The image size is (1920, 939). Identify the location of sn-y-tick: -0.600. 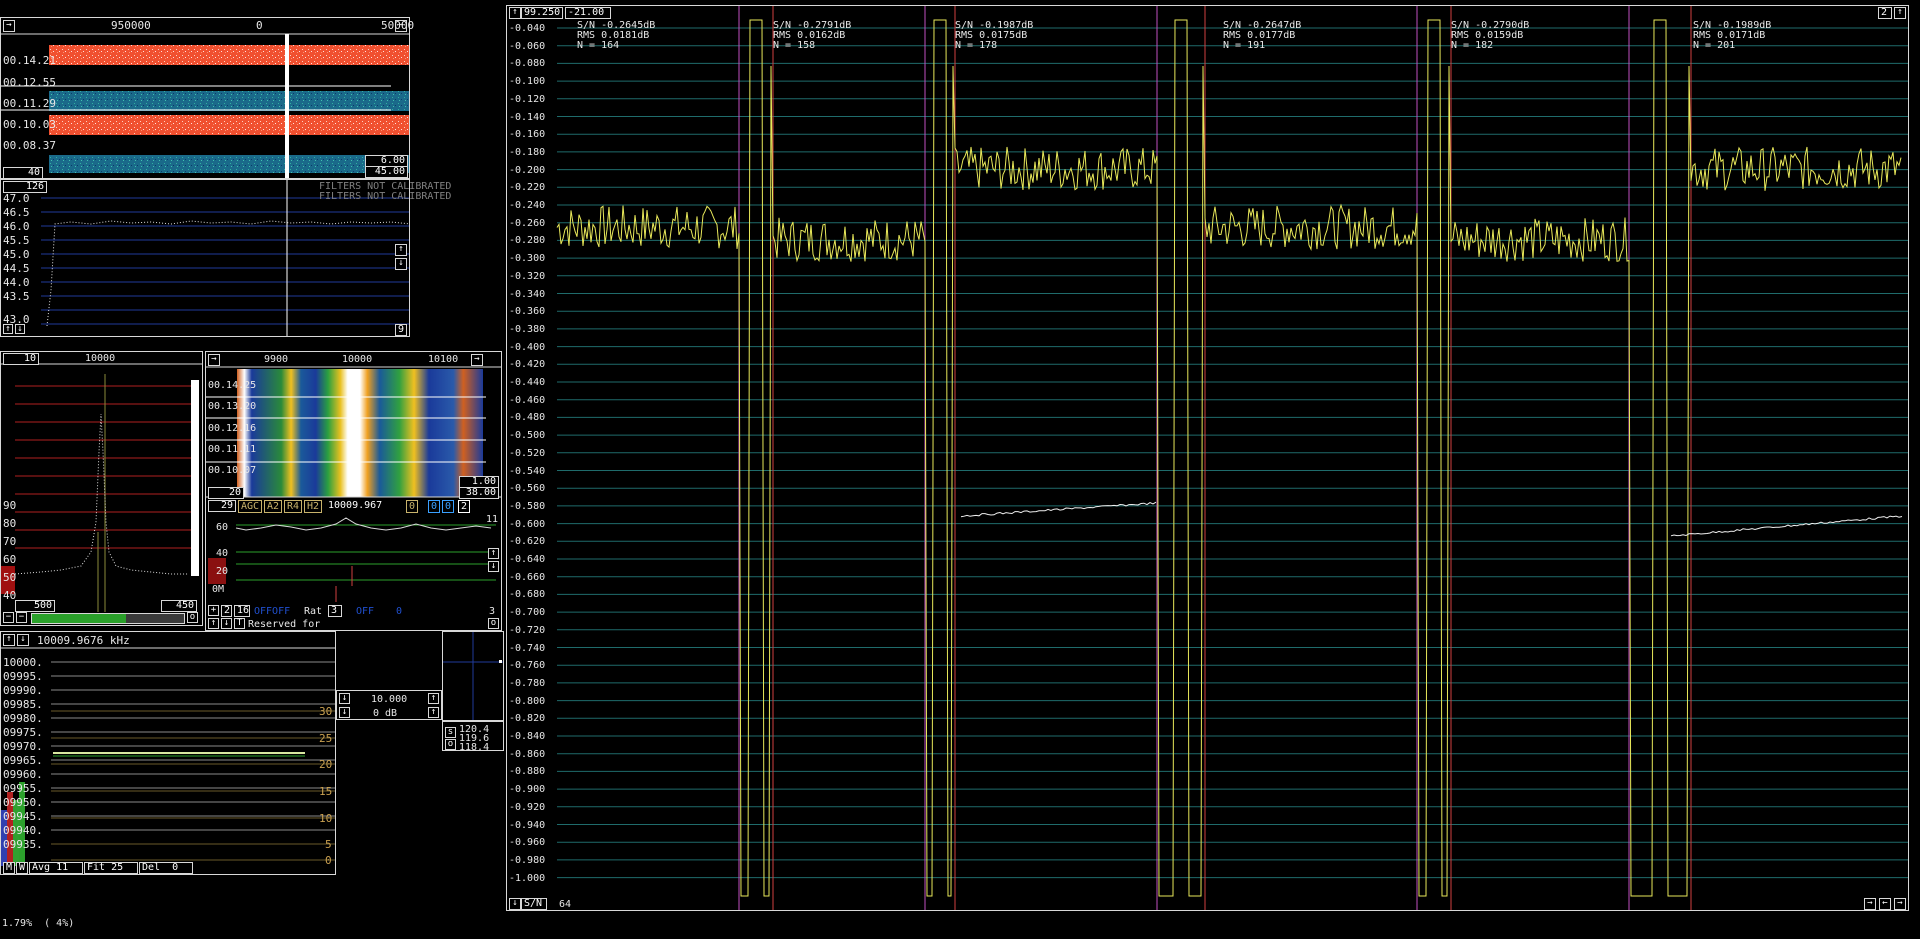
(527, 524).